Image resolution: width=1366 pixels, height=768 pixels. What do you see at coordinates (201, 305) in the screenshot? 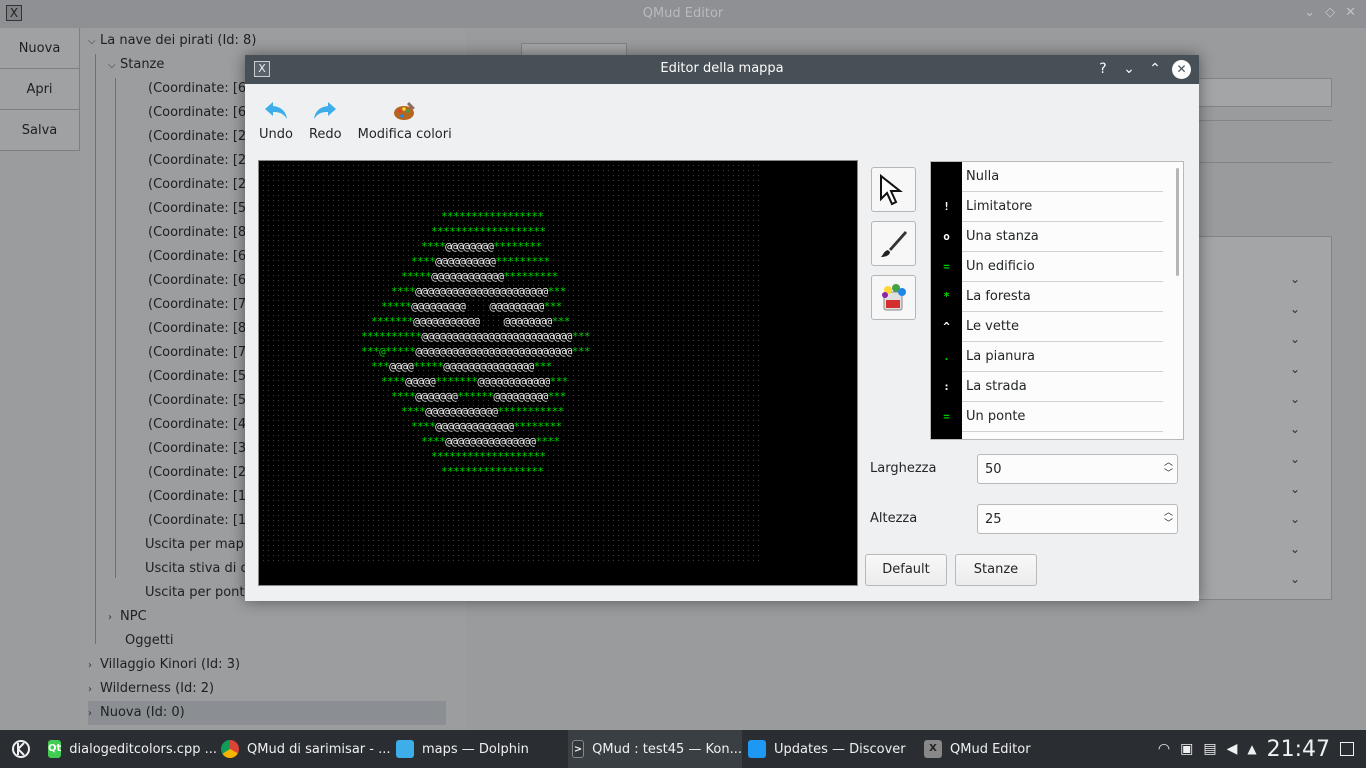
I see `tree-item-room: (Coordinate: [77` at bounding box center [201, 305].